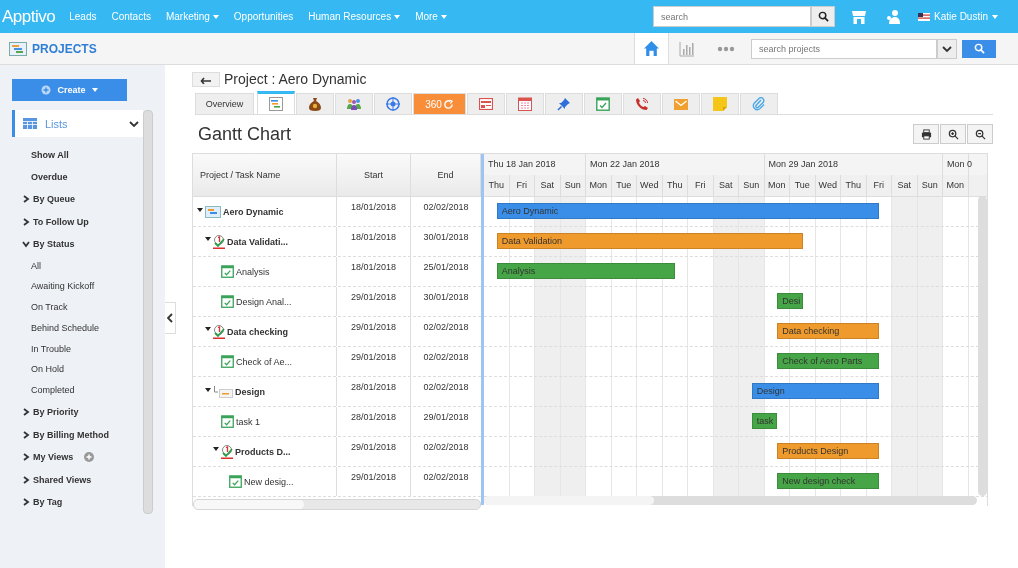  What do you see at coordinates (446, 417) in the screenshot?
I see `end-date: 29/01/2018` at bounding box center [446, 417].